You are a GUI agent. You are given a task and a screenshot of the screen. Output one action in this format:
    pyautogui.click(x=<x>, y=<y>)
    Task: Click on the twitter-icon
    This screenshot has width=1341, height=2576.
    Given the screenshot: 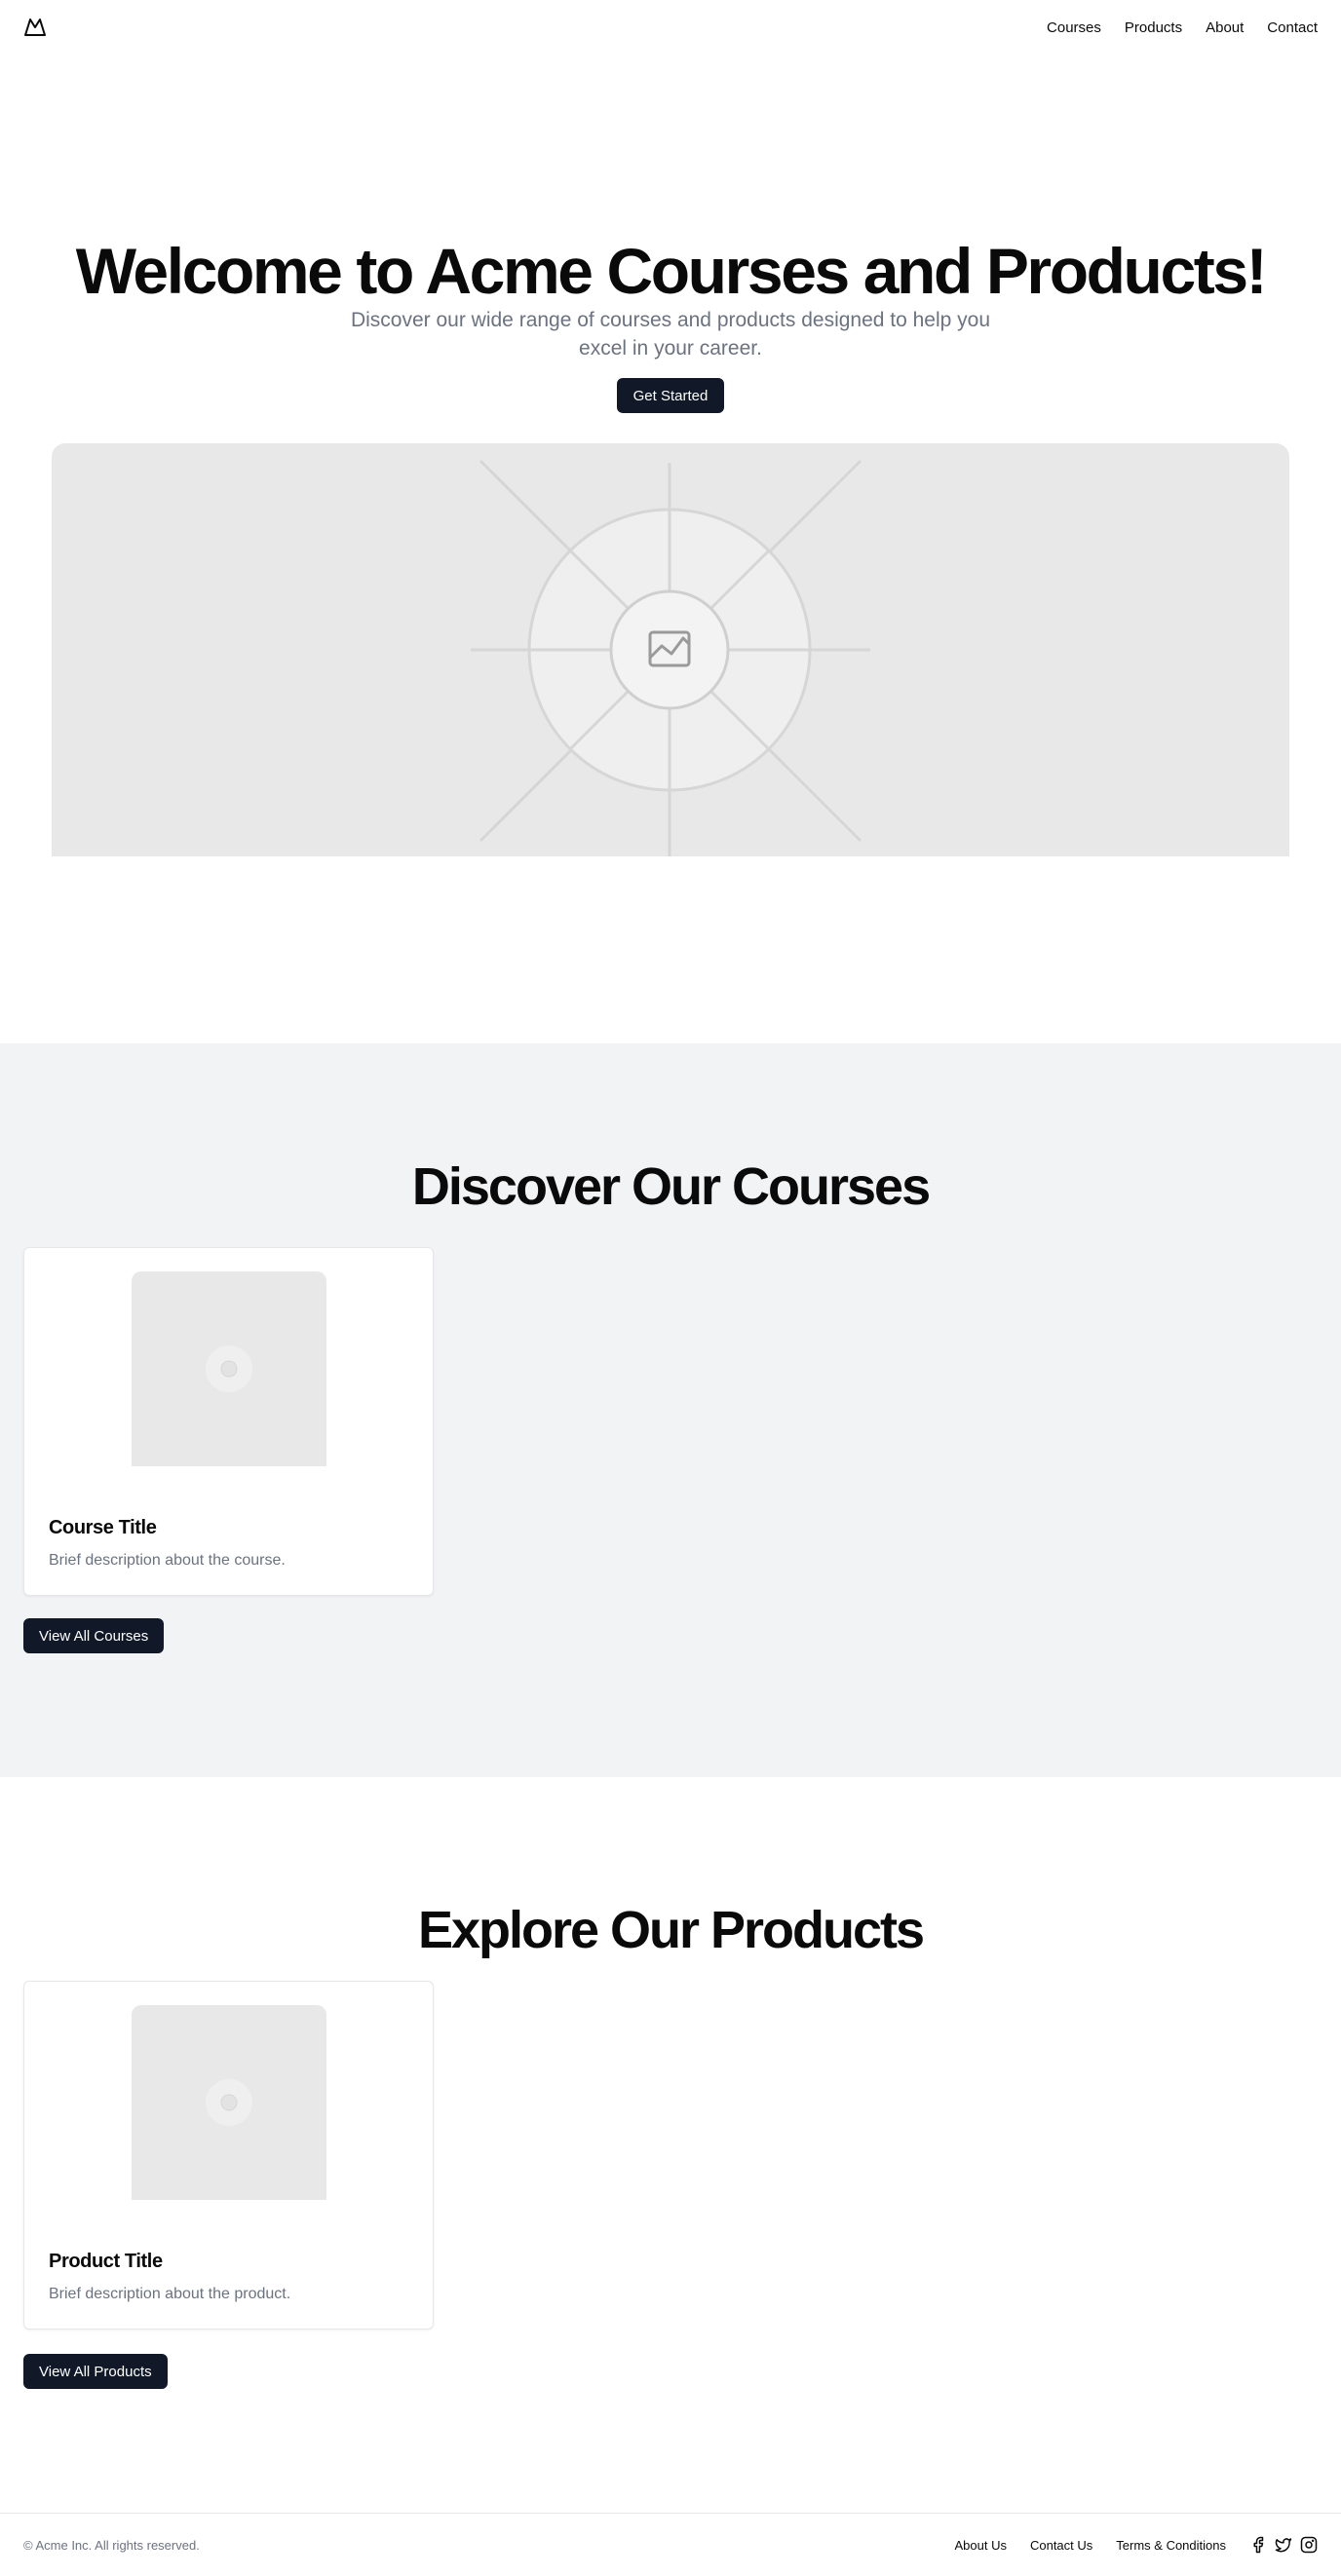 What is the action you would take?
    pyautogui.click(x=1283, y=2545)
    